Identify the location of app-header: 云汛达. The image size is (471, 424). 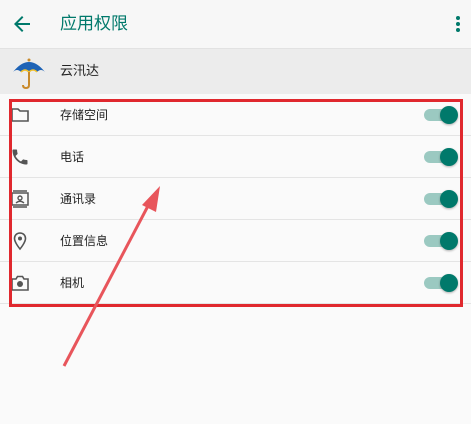
(235, 71).